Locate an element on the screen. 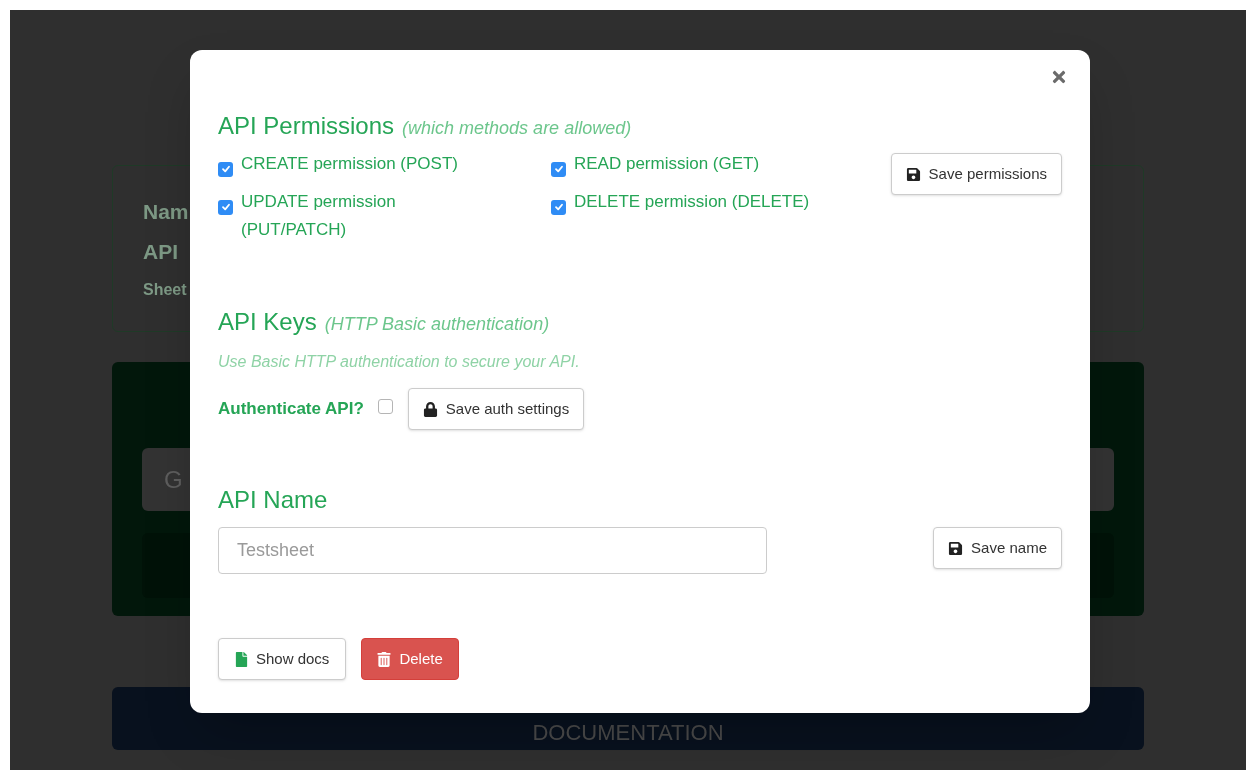 The image size is (1246, 770). show-docs-button: Show docs is located at coordinates (282, 659).